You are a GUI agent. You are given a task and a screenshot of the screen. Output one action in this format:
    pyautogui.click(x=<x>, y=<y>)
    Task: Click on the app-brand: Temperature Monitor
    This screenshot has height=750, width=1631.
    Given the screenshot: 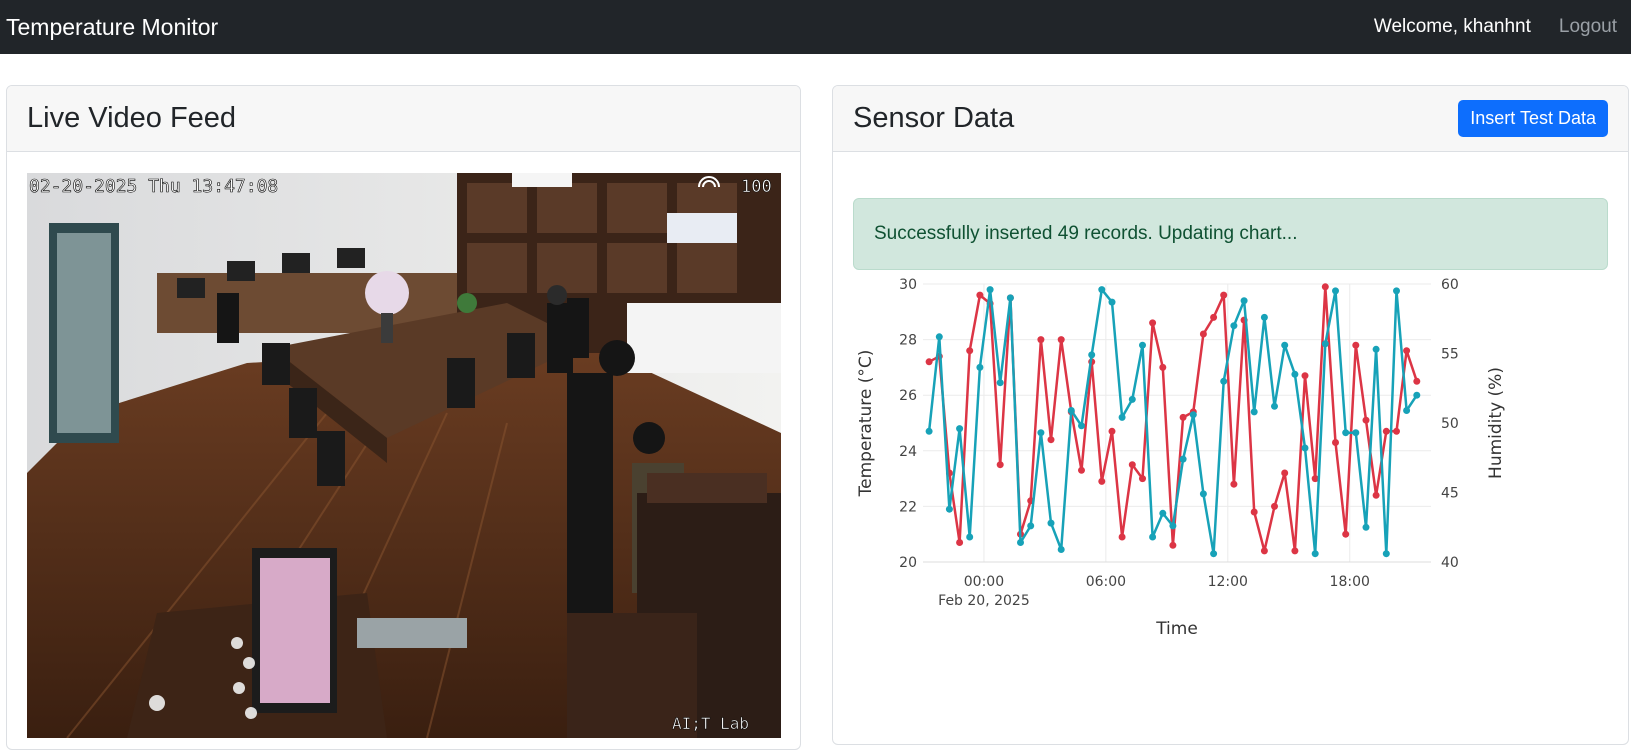 What is the action you would take?
    pyautogui.click(x=112, y=27)
    